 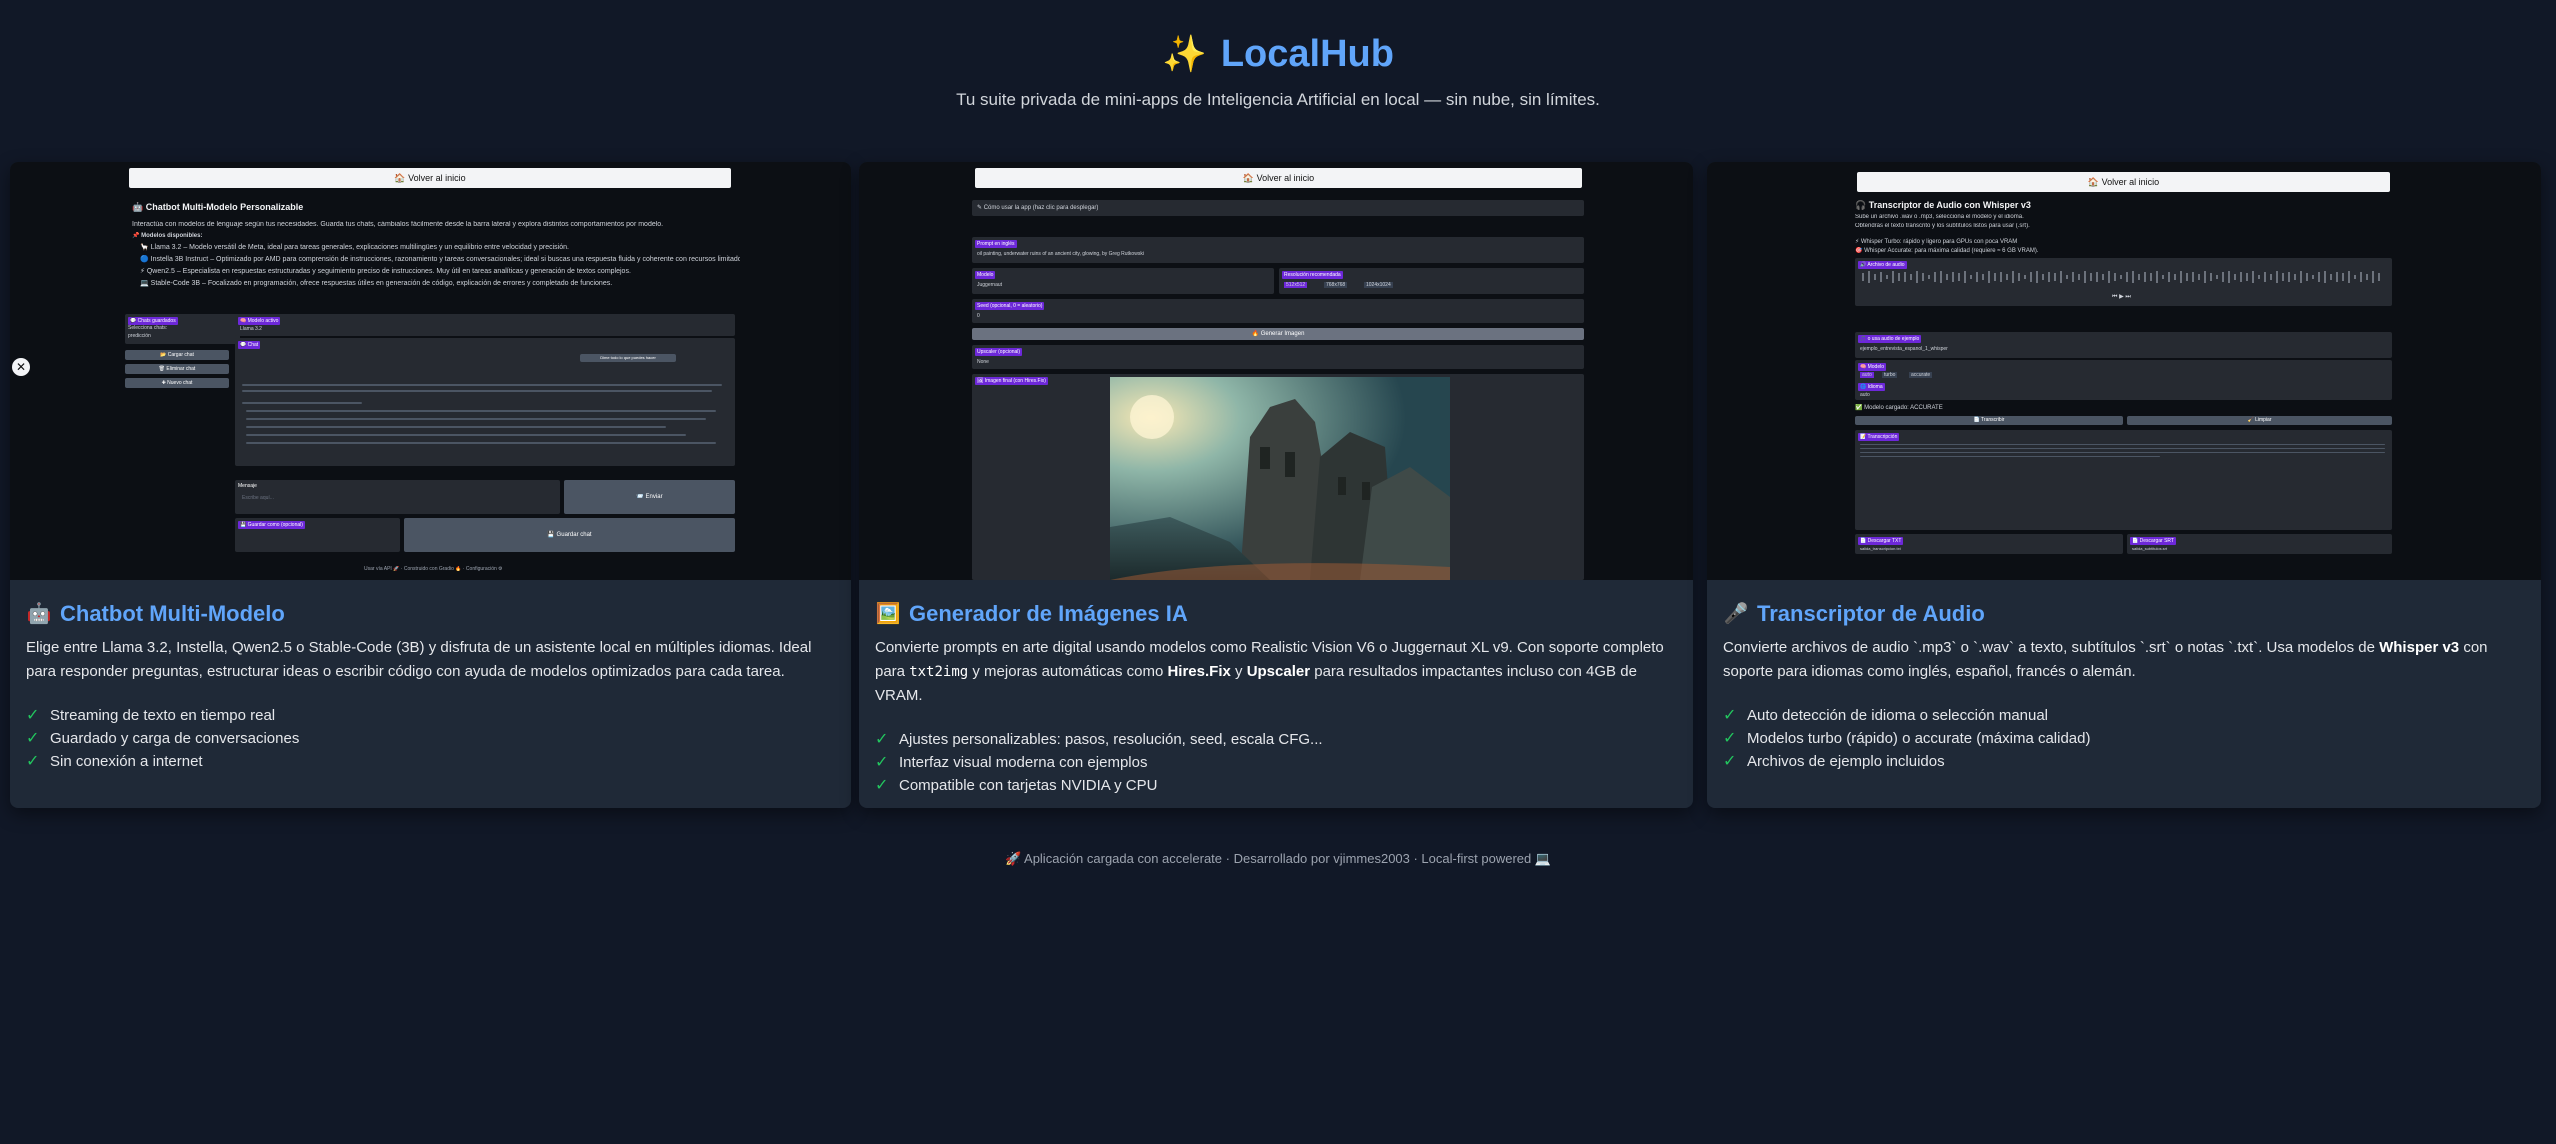 I want to click on card-title: 🎤 Transcriptor de Audio, so click(x=2124, y=614).